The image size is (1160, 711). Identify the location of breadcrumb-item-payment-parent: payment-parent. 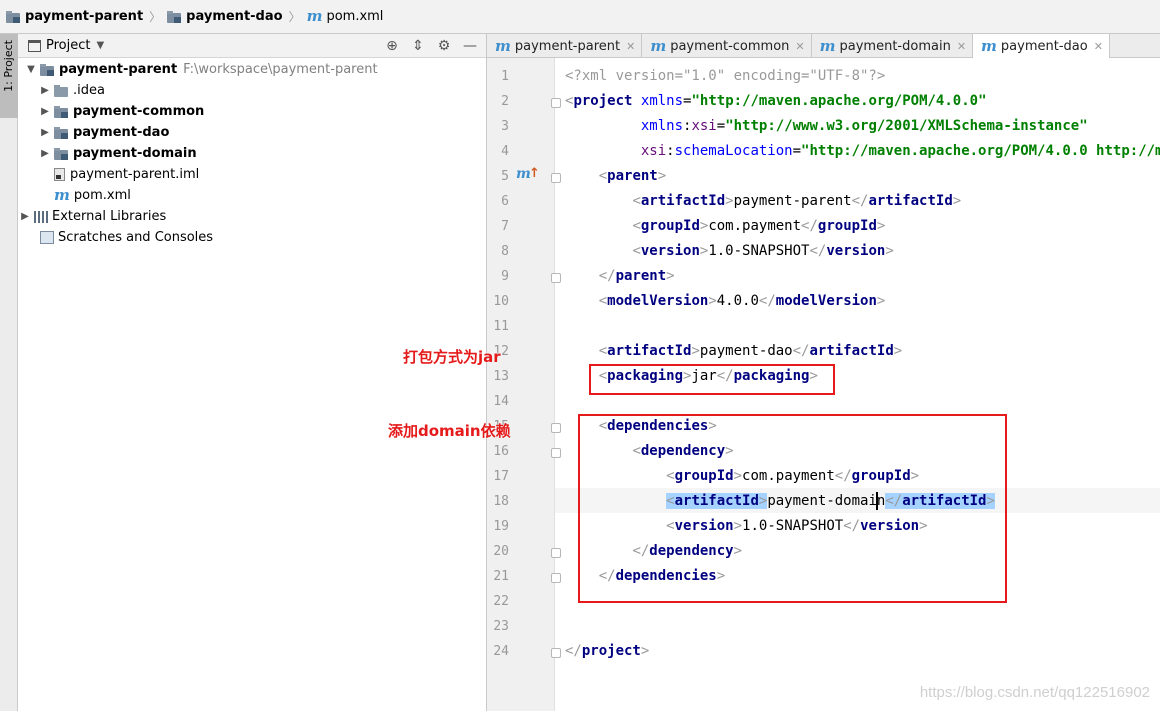
(74, 17).